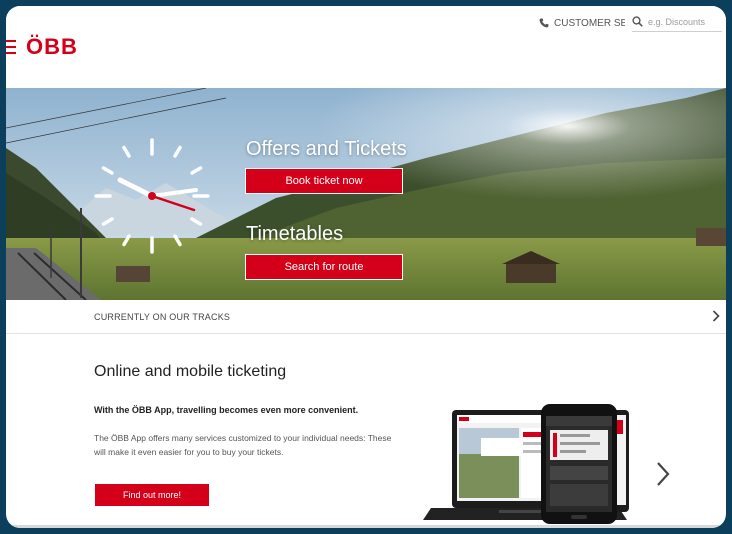  I want to click on page-divider, so click(366, 526).